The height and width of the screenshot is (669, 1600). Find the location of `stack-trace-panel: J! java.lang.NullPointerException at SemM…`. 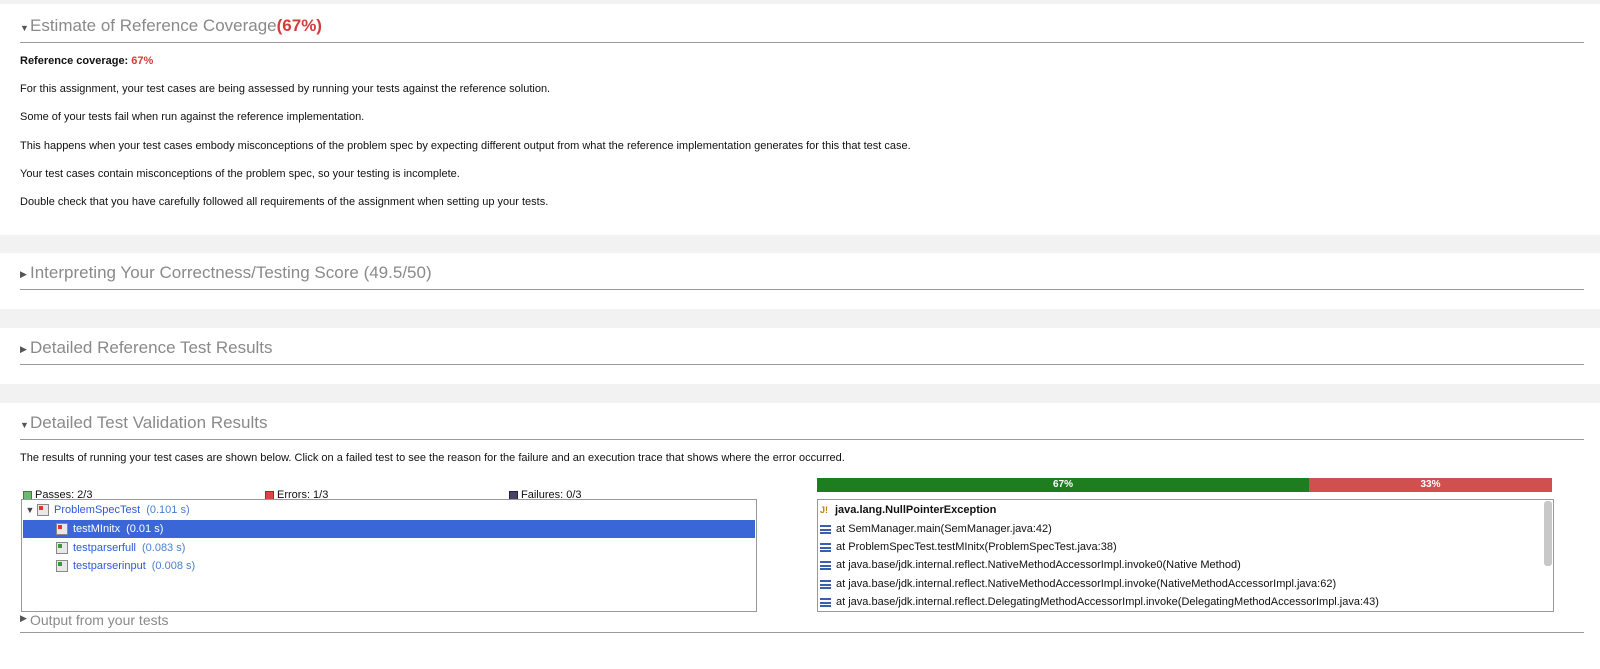

stack-trace-panel: J! java.lang.NullPointerException at SemM… is located at coordinates (1185, 555).